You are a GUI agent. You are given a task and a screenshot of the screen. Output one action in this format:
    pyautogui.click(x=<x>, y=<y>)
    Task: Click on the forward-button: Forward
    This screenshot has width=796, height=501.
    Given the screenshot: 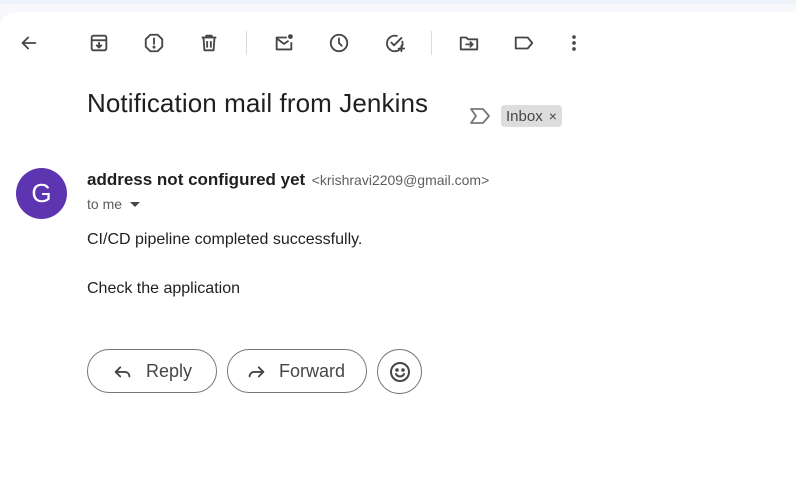 What is the action you would take?
    pyautogui.click(x=297, y=371)
    